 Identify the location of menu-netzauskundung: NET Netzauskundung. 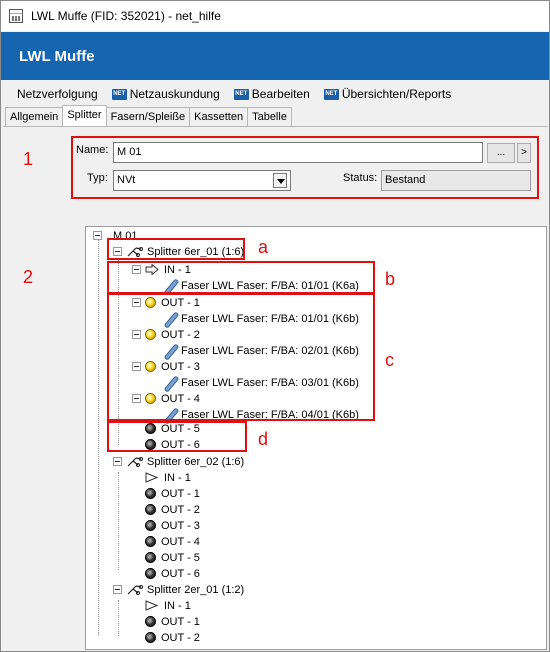
(165, 94).